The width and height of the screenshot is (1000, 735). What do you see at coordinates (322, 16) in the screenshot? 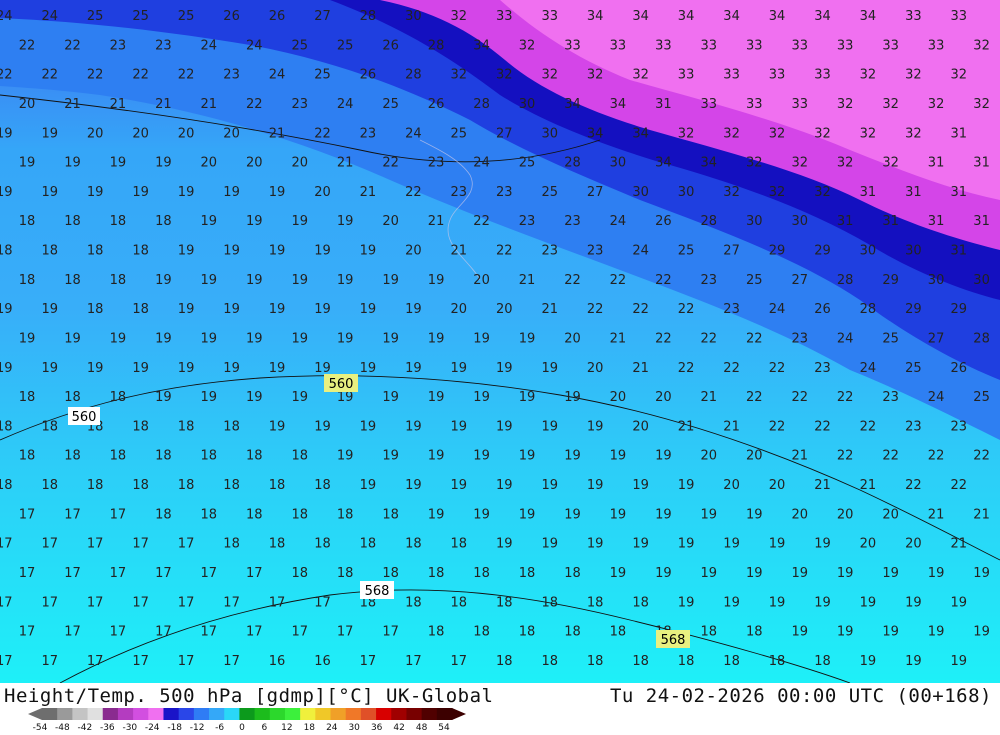
I see `grid-value: 27` at bounding box center [322, 16].